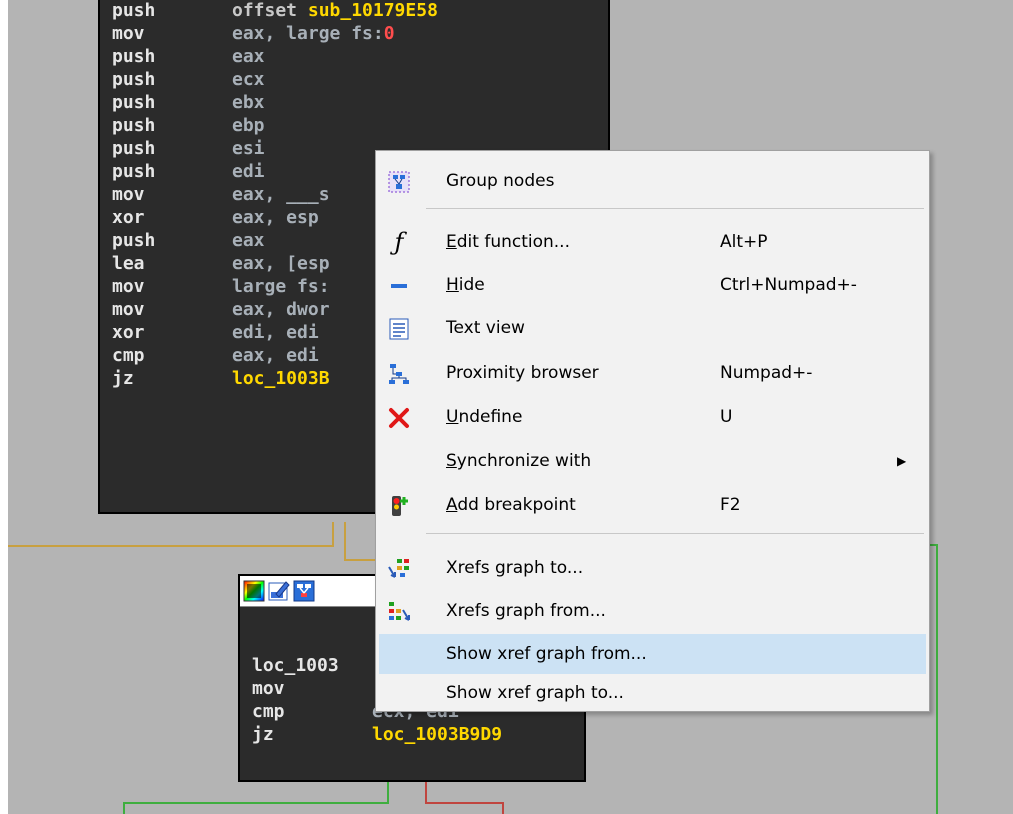  Describe the element at coordinates (437, 734) in the screenshot. I see `symbol-ref: loc_1003B9D9` at that location.